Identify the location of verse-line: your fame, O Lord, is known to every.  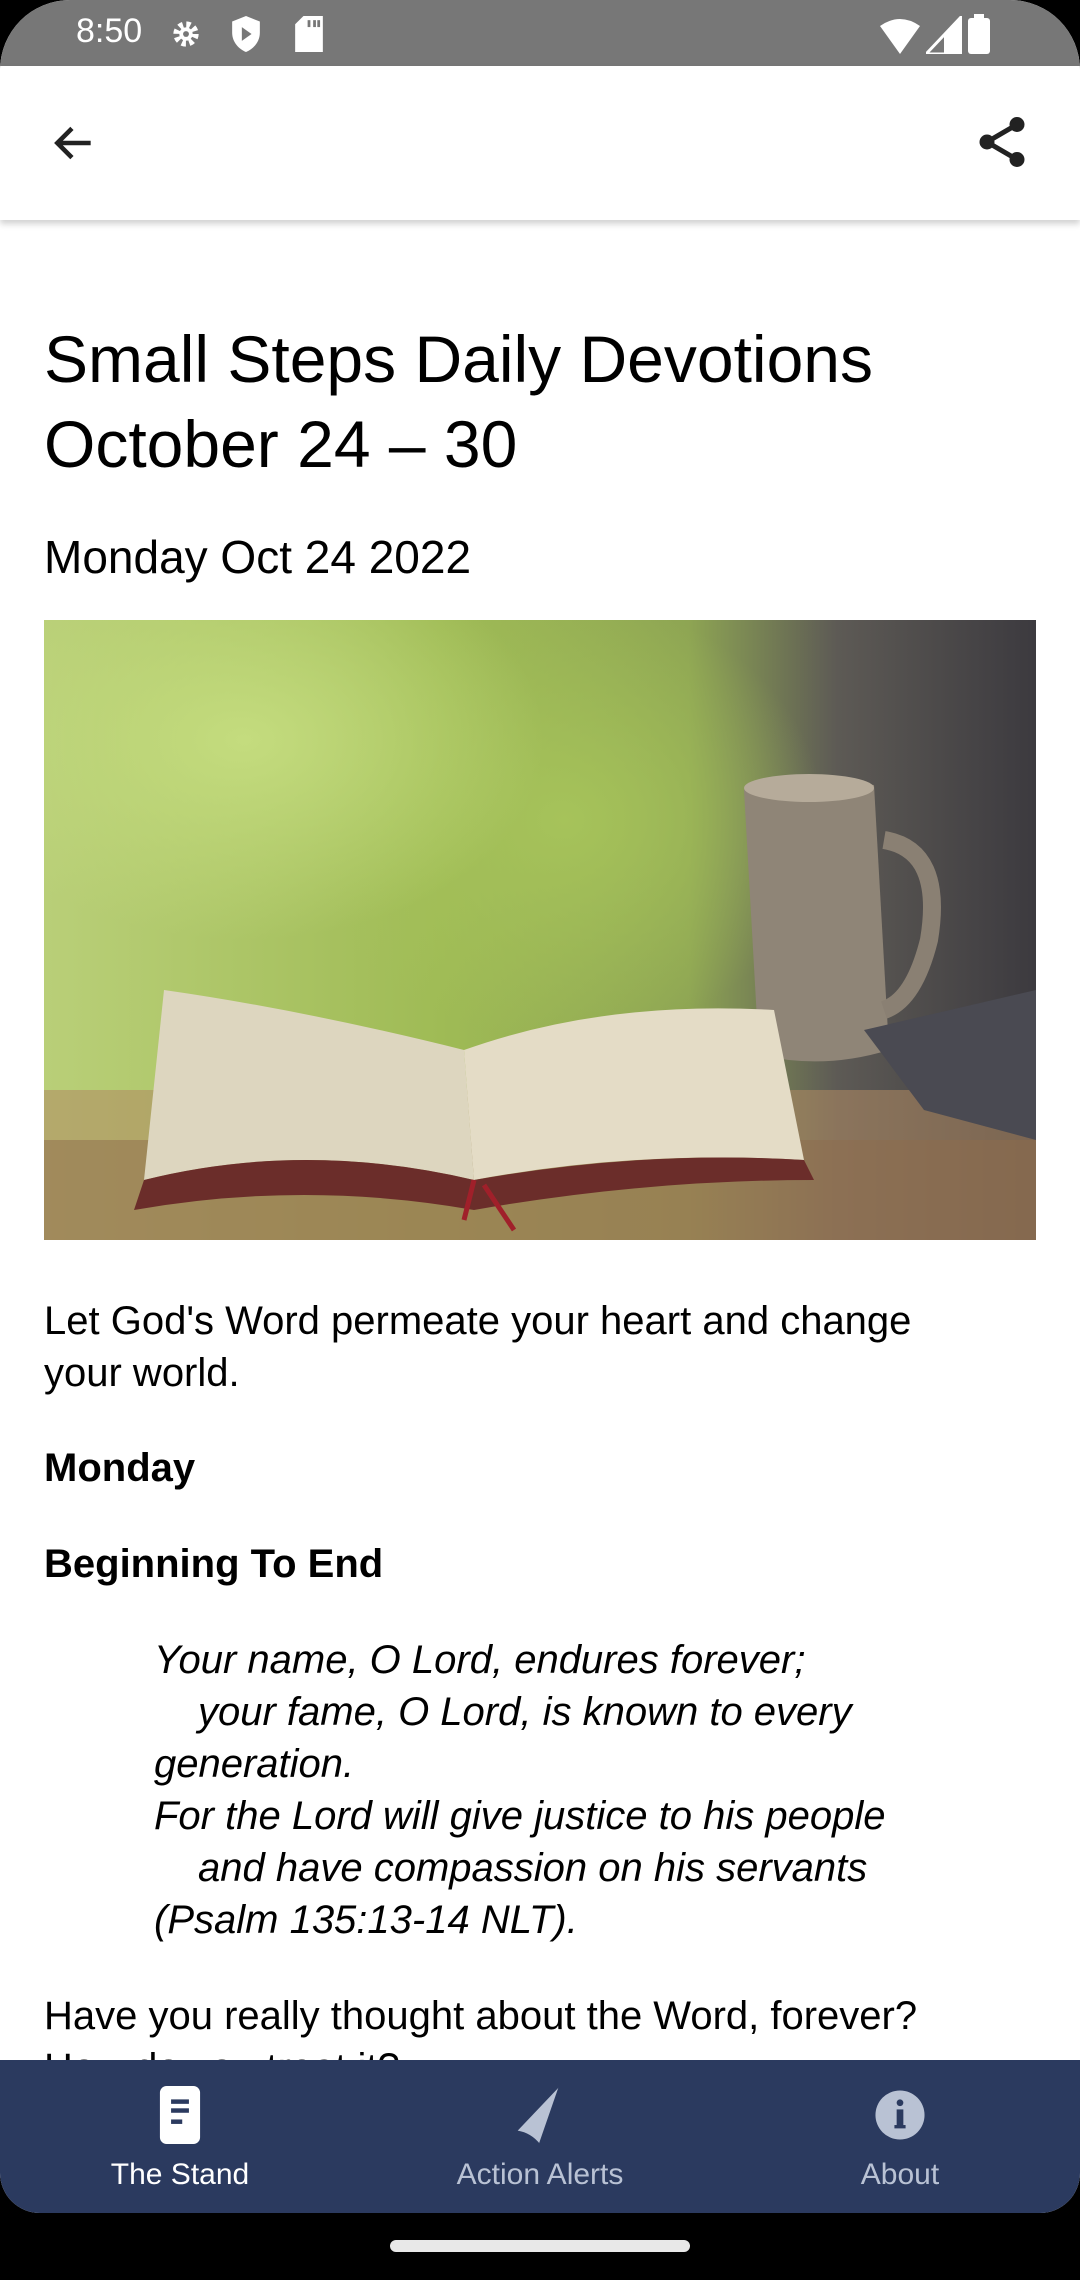
(525, 1712).